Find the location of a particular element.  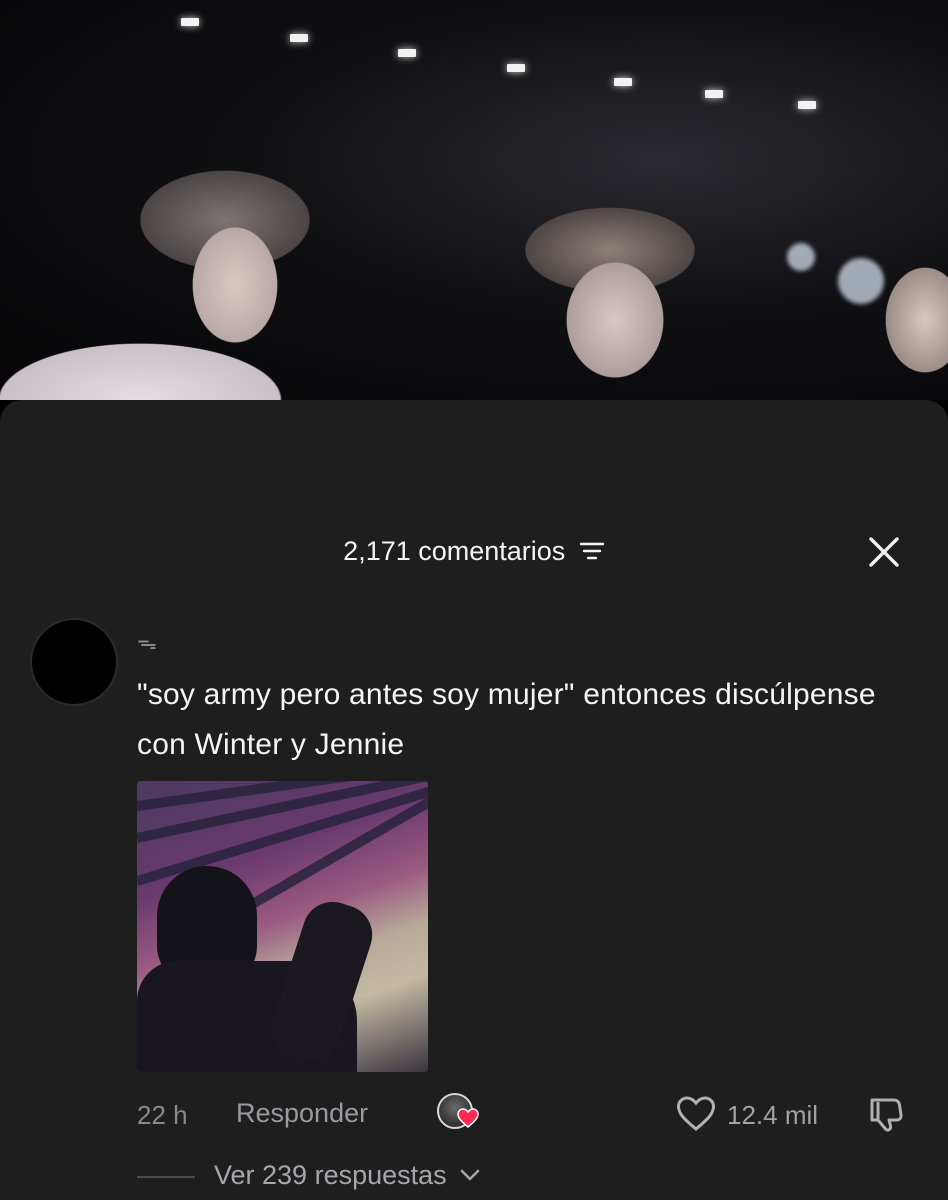

close-button is located at coordinates (884, 552).